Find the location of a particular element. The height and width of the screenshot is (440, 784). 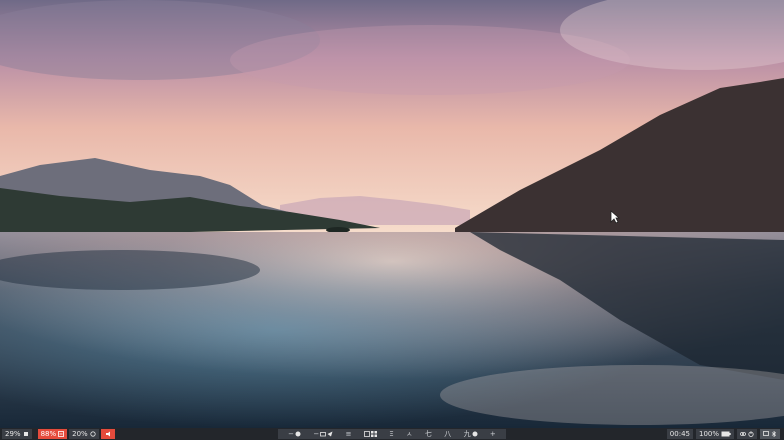

volume-icon is located at coordinates (93, 434).